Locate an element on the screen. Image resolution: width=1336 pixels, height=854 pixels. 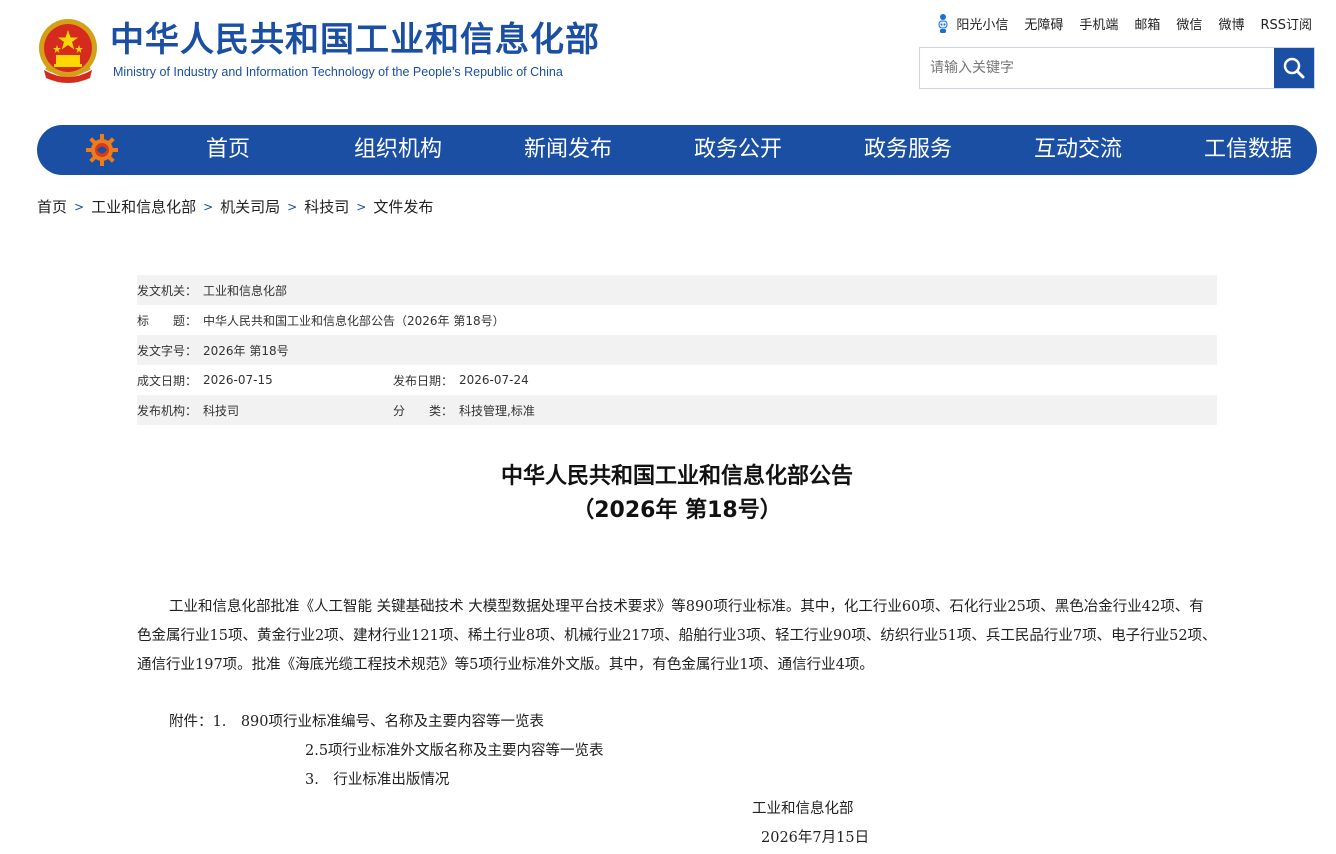
top-link-rss: RSS订阅 is located at coordinates (1286, 23).